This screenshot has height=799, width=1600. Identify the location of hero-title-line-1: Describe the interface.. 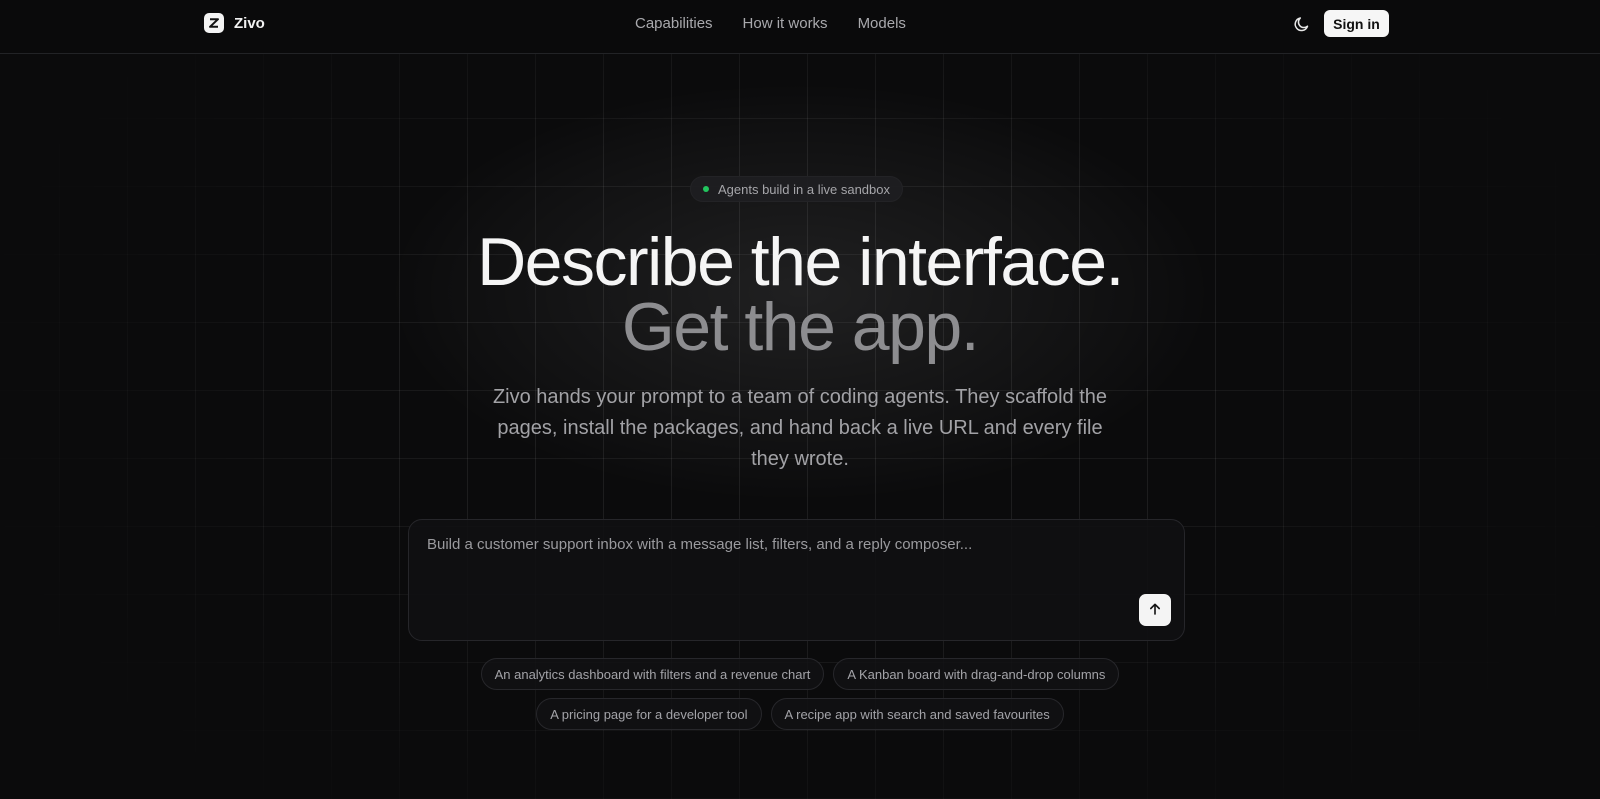
(800, 262).